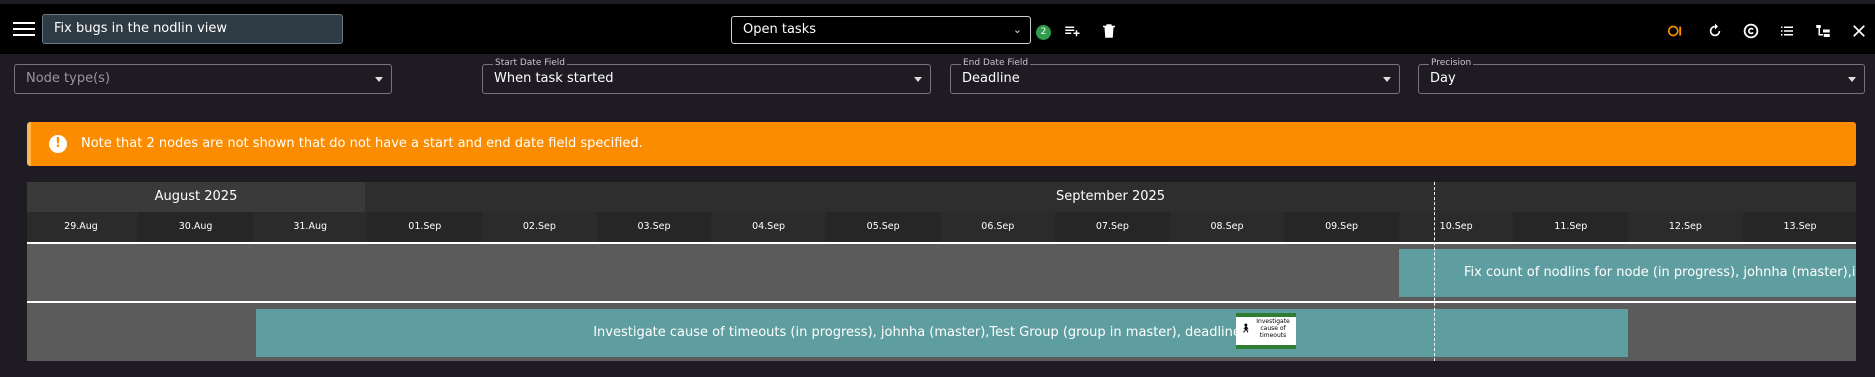 The width and height of the screenshot is (1875, 377). I want to click on precision-select: Precision Day, so click(1641, 76).